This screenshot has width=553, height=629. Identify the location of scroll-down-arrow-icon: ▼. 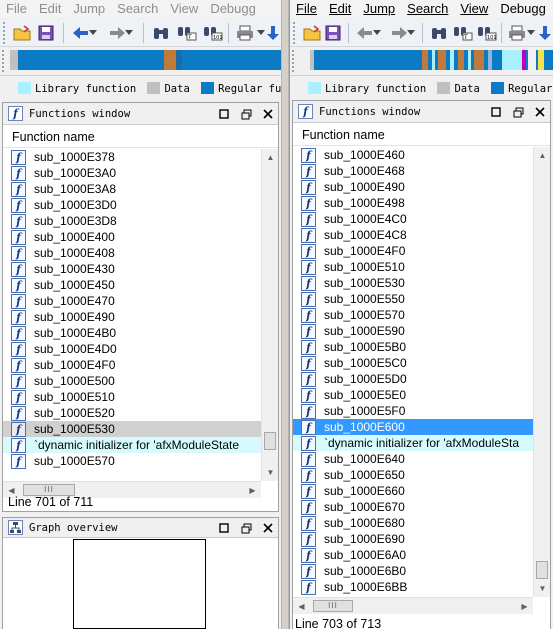
(542, 588).